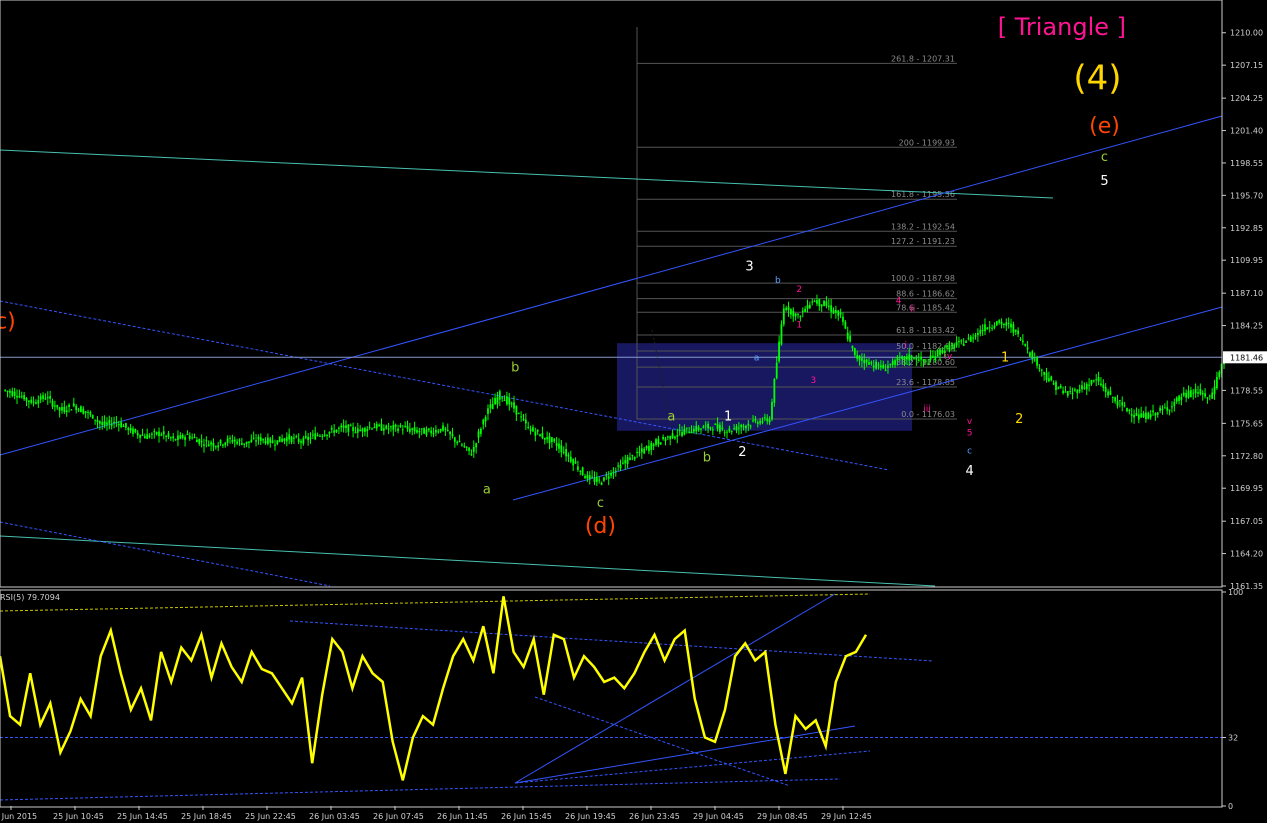 Image resolution: width=1267 pixels, height=823 pixels. What do you see at coordinates (923, 278) in the screenshot?
I see `fib-level-label: 100.0 - 1187.98` at bounding box center [923, 278].